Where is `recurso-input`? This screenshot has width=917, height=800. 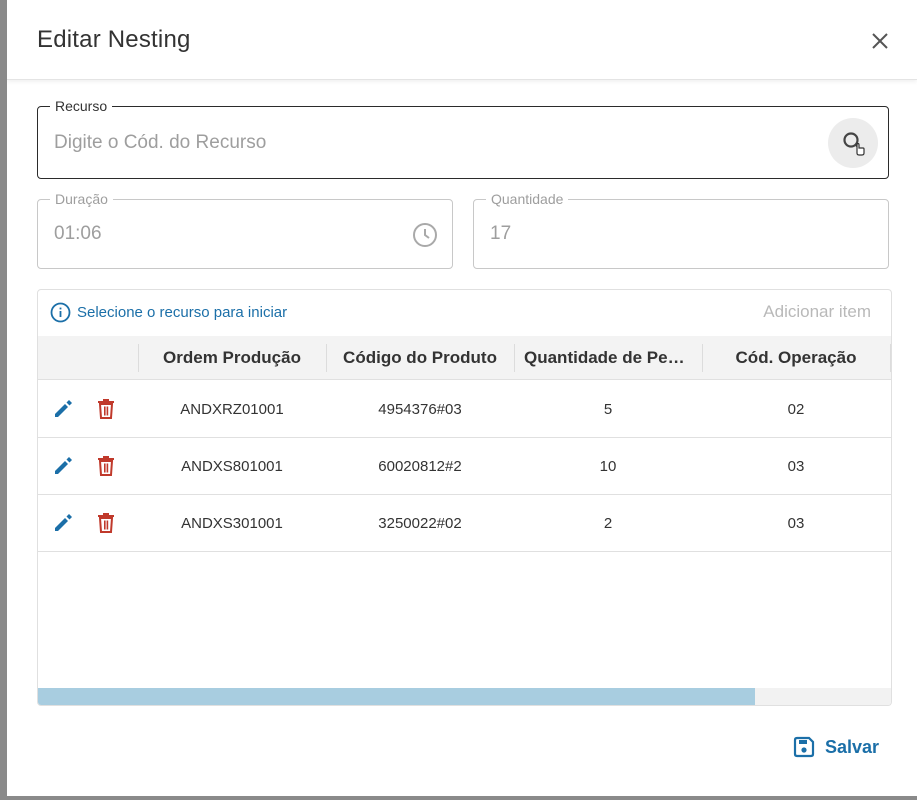
recurso-input is located at coordinates (434, 142).